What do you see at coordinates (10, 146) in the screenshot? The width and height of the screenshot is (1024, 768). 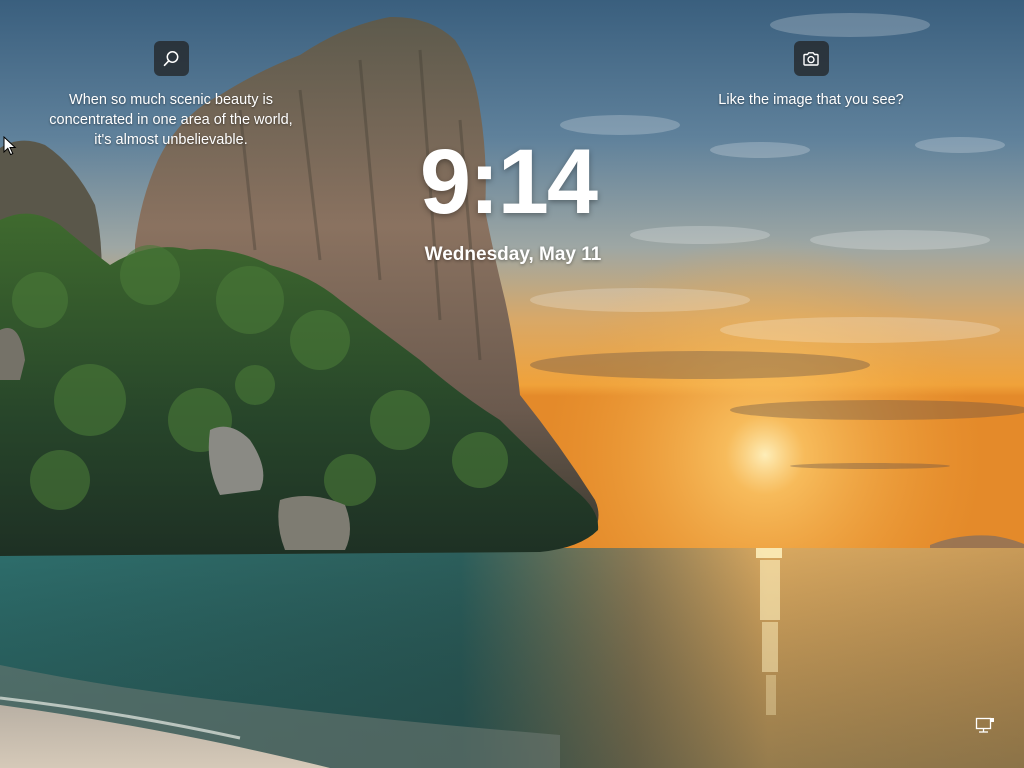 I see `mouse-cursor-icon` at bounding box center [10, 146].